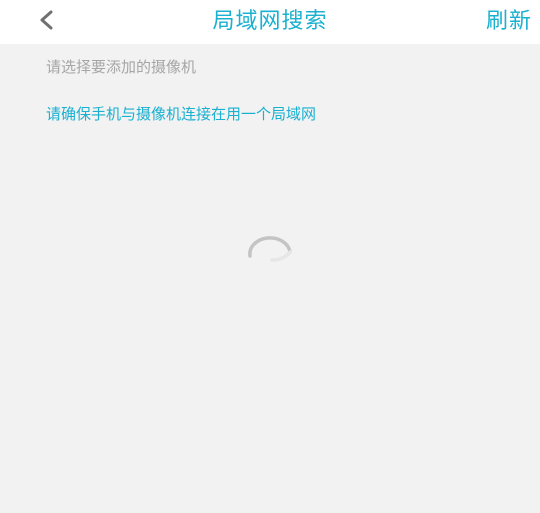  Describe the element at coordinates (270, 246) in the screenshot. I see `loading-spinner-icon` at that location.